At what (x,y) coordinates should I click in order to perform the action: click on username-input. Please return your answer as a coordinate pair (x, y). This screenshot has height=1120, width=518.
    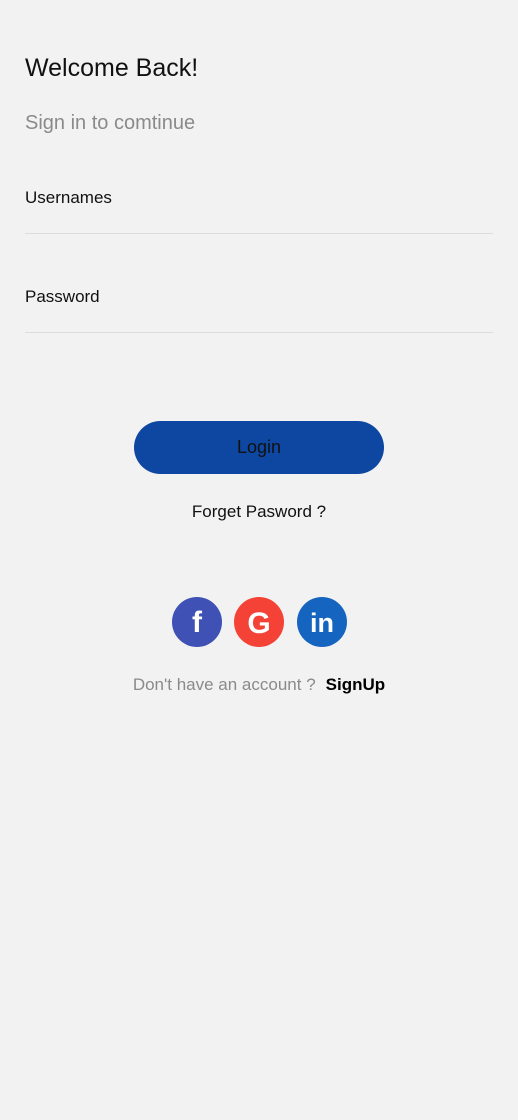
    Looking at the image, I should click on (259, 198).